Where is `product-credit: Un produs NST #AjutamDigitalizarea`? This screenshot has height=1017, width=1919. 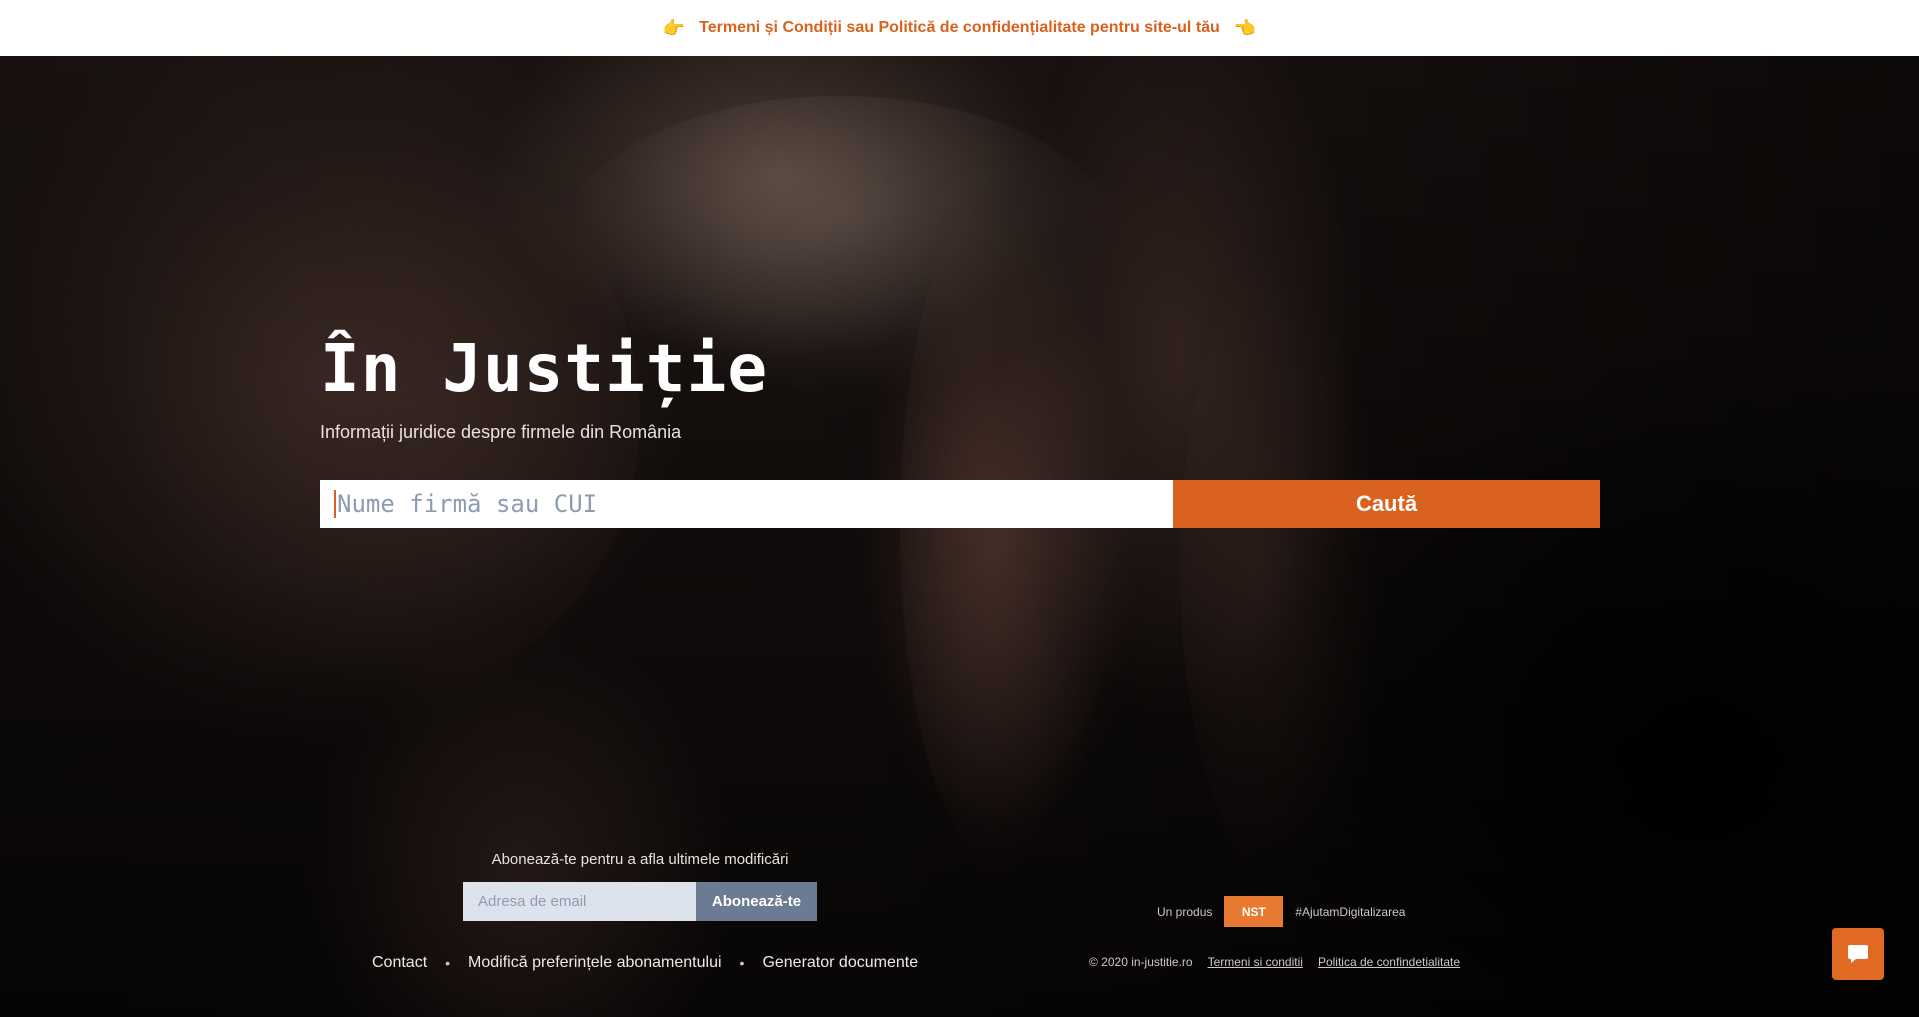
product-credit: Un produs NST #AjutamDigitalizarea is located at coordinates (1281, 911).